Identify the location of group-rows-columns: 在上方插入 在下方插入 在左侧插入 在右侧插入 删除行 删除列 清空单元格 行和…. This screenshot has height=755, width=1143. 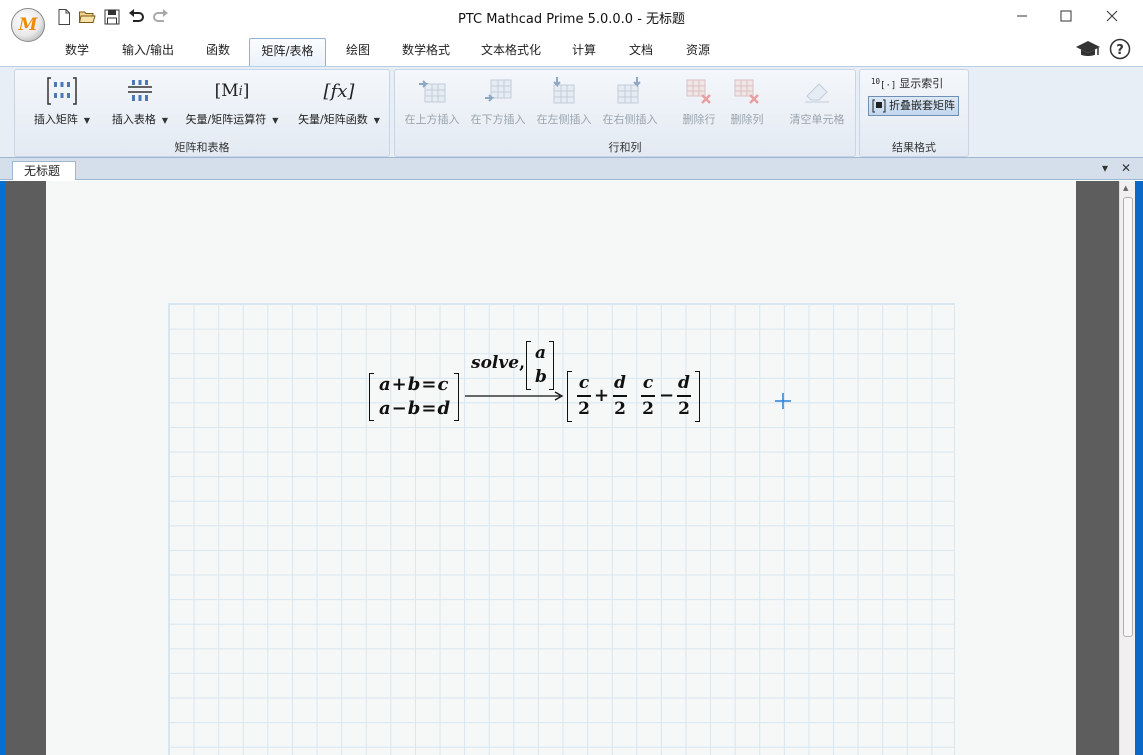
(625, 113).